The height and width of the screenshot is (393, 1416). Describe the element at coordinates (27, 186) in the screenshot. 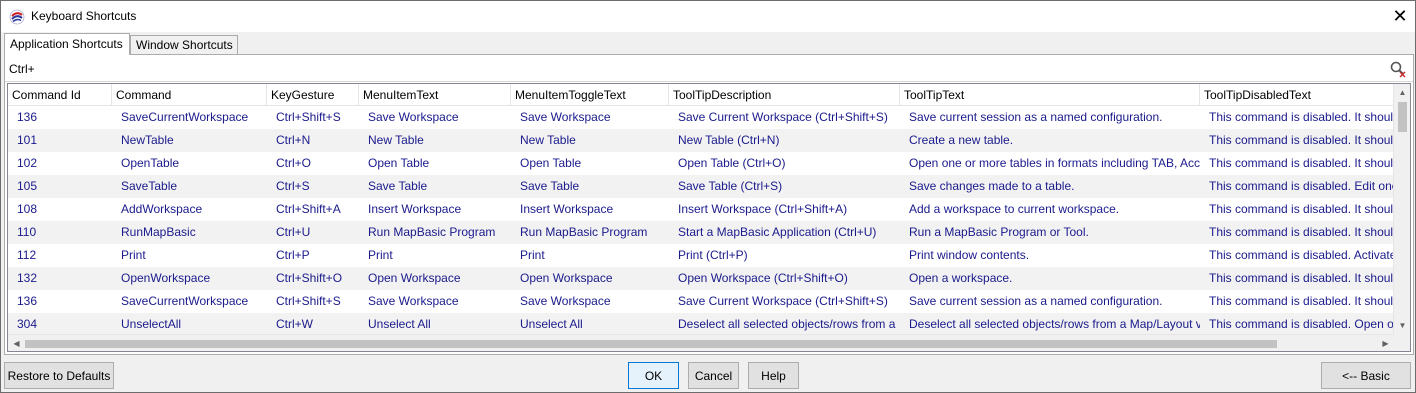

I see `cell-command-id: 105` at that location.